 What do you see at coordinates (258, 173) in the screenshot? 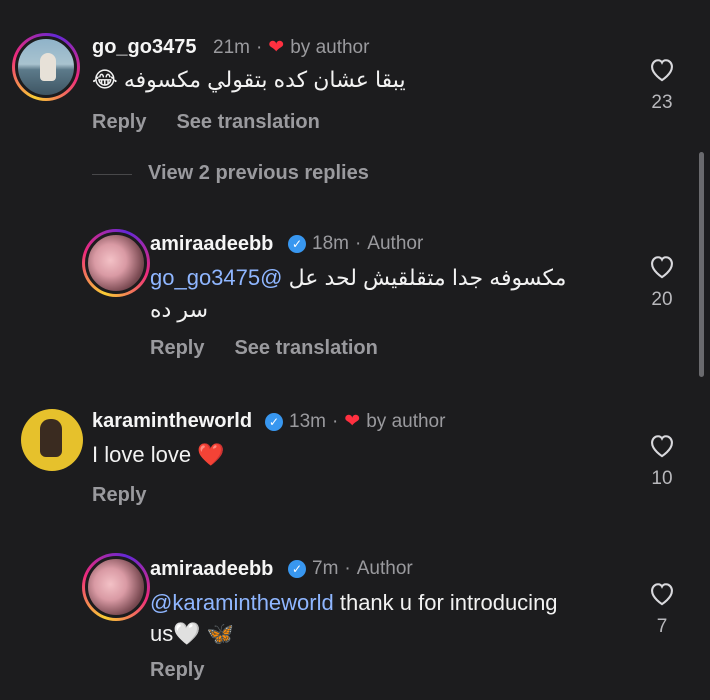
I see `view-previous-replies-button: View 2 previous replies` at bounding box center [258, 173].